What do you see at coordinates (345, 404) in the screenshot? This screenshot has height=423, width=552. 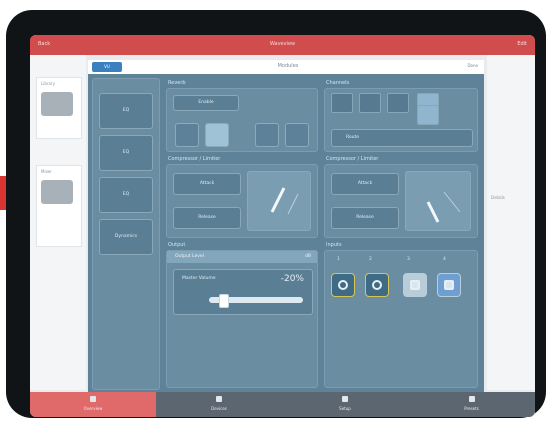 I see `nav-setup: Setup` at bounding box center [345, 404].